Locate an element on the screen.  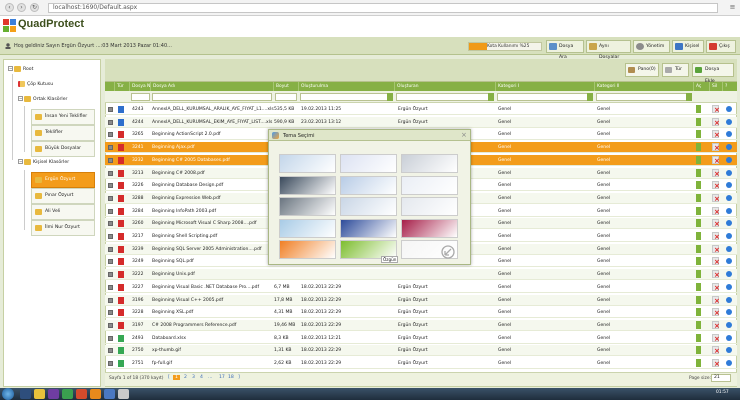
tree-node-ilmi: İlmi Nur Özyurt is located at coordinates (63, 228).